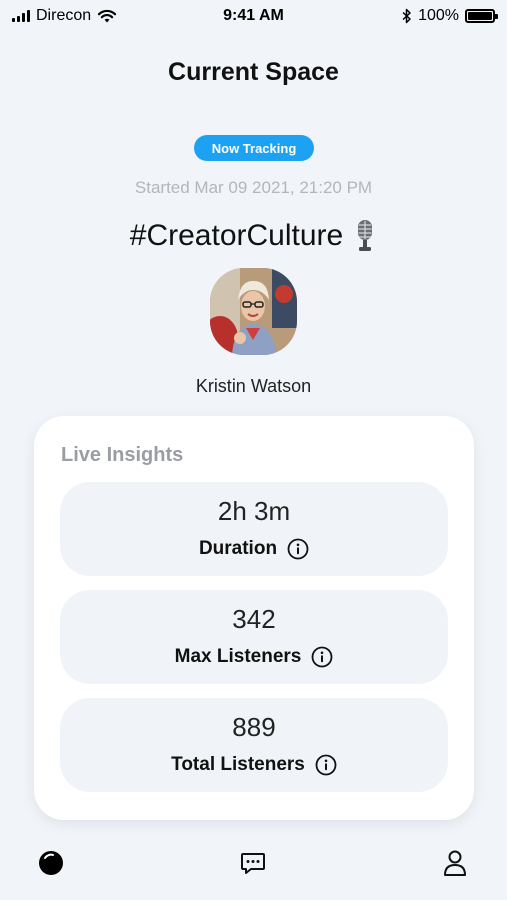  What do you see at coordinates (438, 15) in the screenshot?
I see `battery-percent: 100%` at bounding box center [438, 15].